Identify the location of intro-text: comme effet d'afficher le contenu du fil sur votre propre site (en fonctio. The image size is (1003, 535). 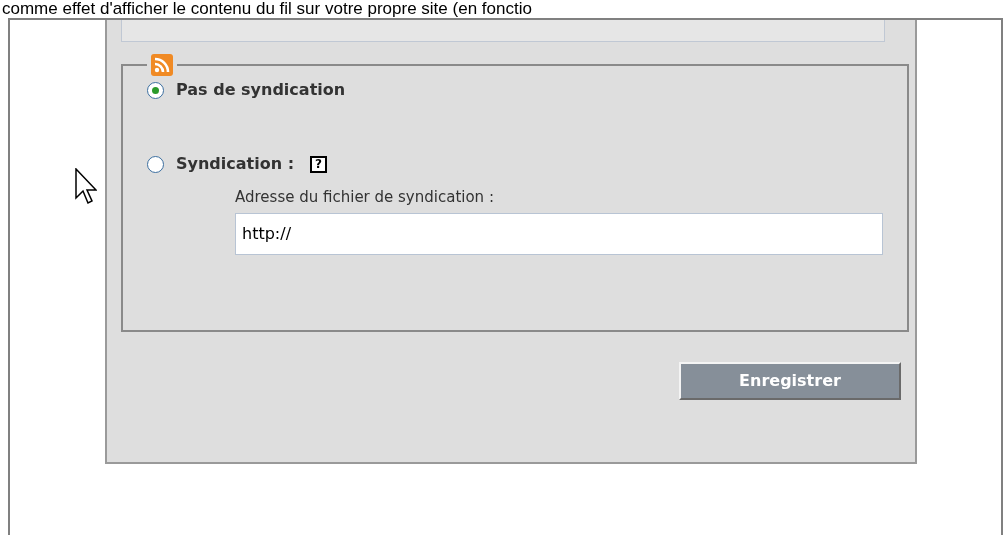
(267, 9).